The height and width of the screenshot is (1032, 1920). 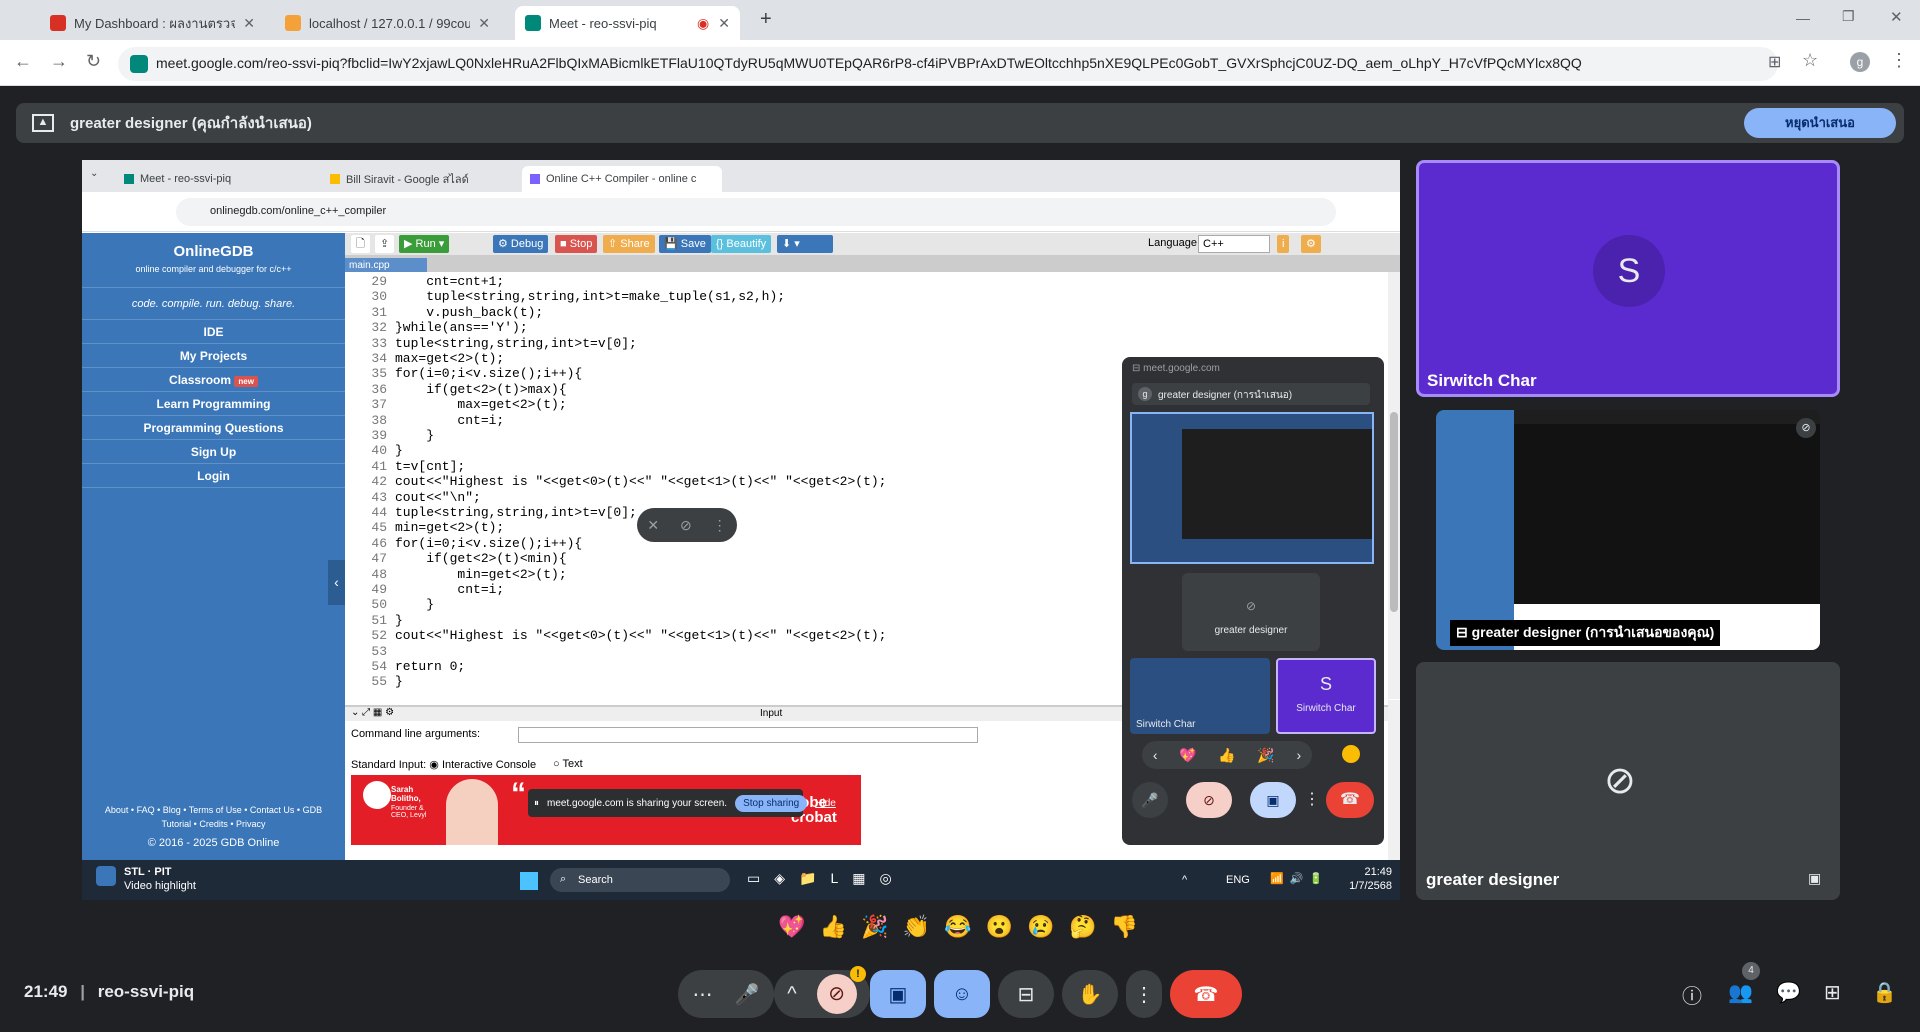 I want to click on reaction-thumbs-down: 👎, so click(x=1124, y=932).